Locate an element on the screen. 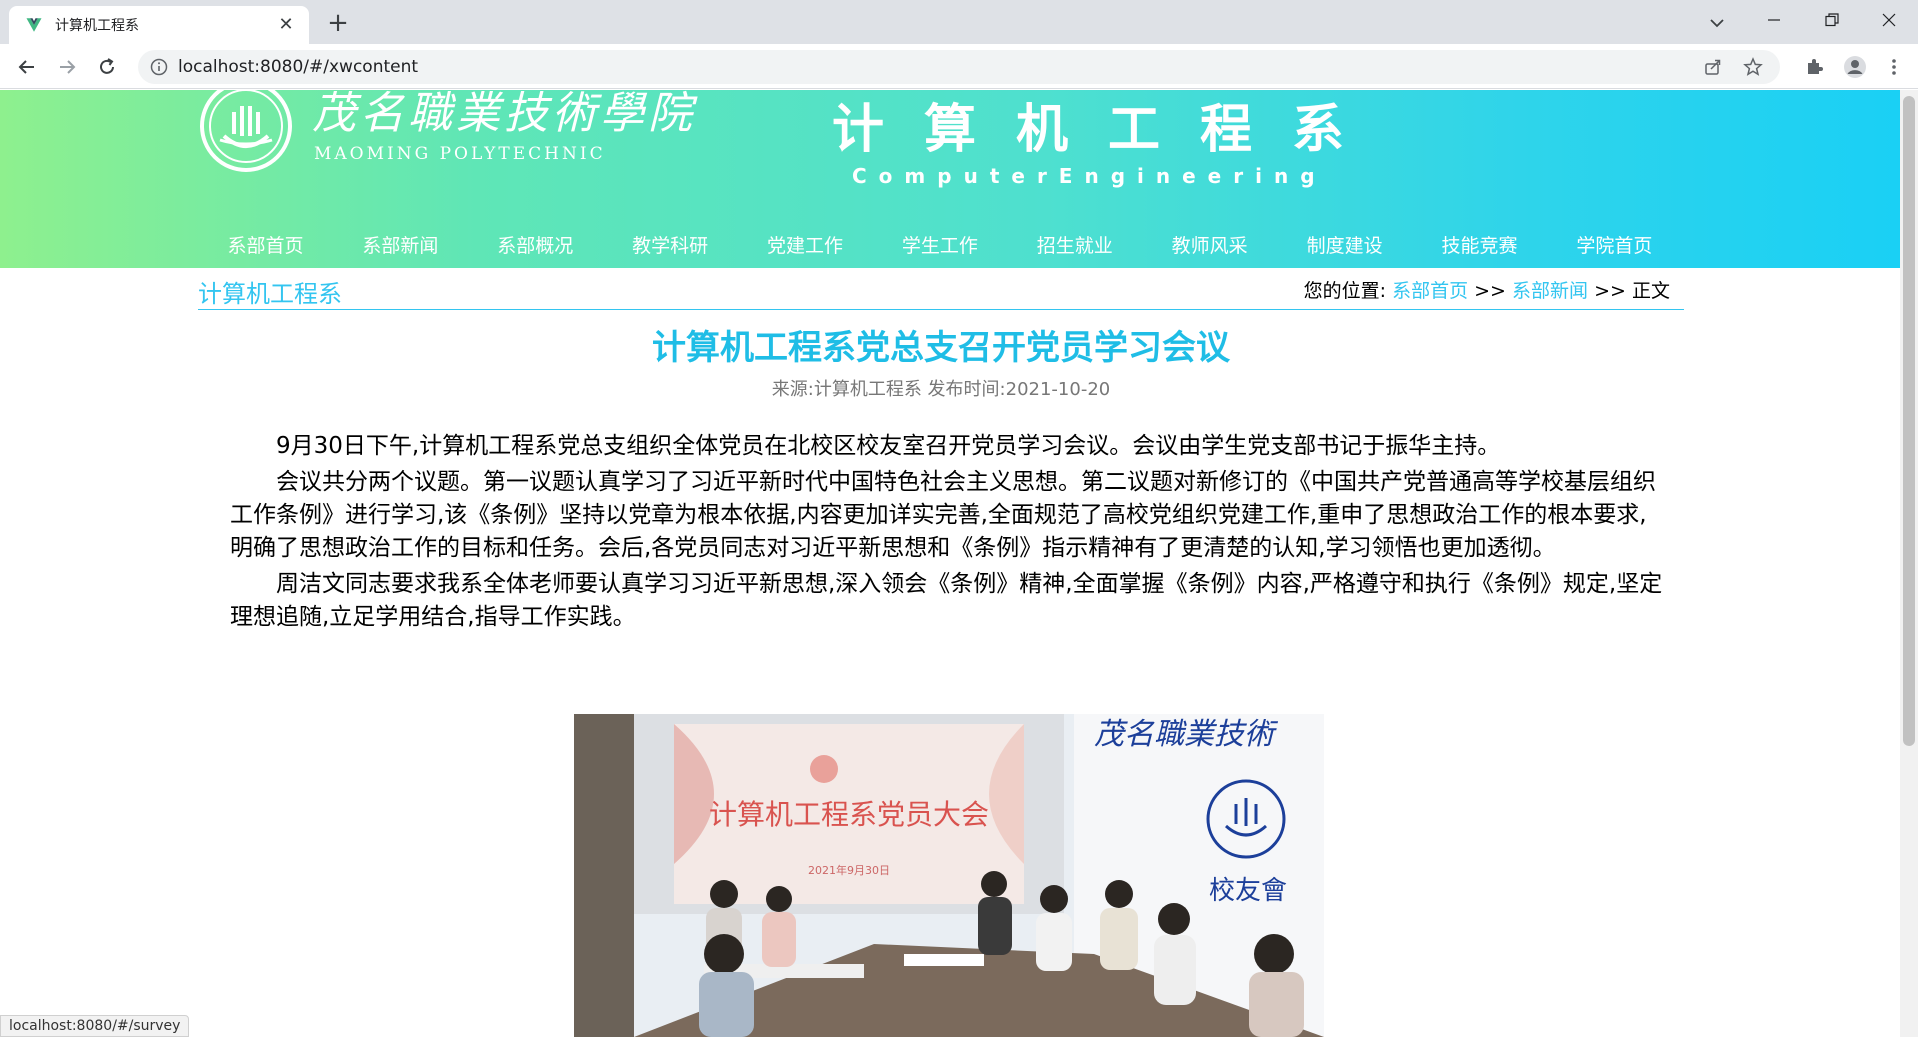 The image size is (1918, 1037). breadcrumb: 您的位置: 系部首页 >> 系部新闻 >> 正文 is located at coordinates (1487, 289).